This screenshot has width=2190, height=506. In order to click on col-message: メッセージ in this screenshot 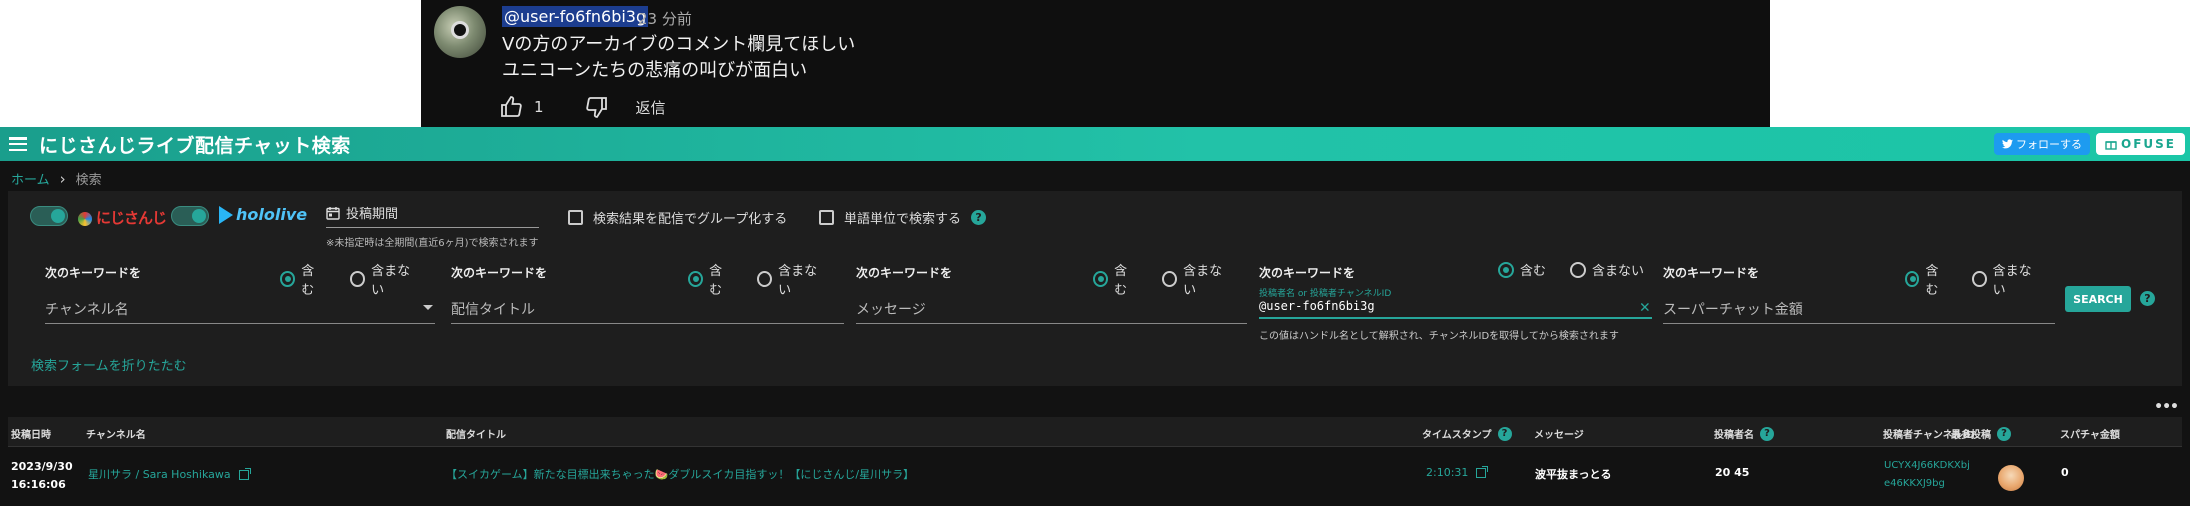, I will do `click(1559, 433)`.